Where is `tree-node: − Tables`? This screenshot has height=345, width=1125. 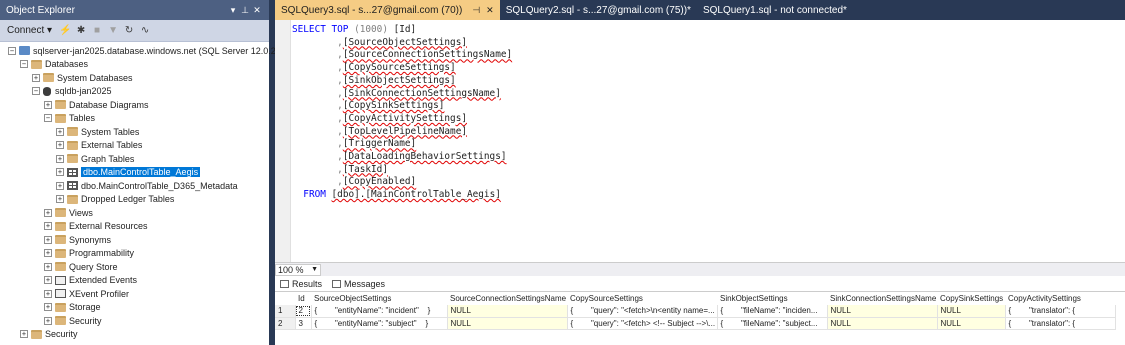
tree-node: − Tables is located at coordinates (134, 119).